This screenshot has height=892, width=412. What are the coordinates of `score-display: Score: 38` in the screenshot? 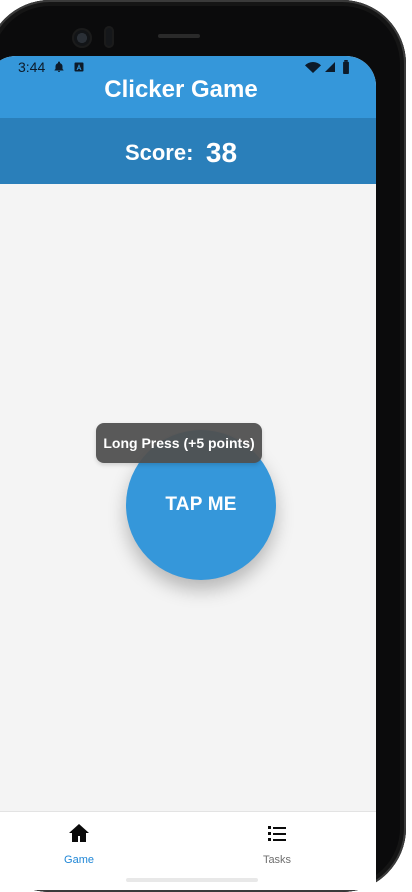 It's located at (188, 153).